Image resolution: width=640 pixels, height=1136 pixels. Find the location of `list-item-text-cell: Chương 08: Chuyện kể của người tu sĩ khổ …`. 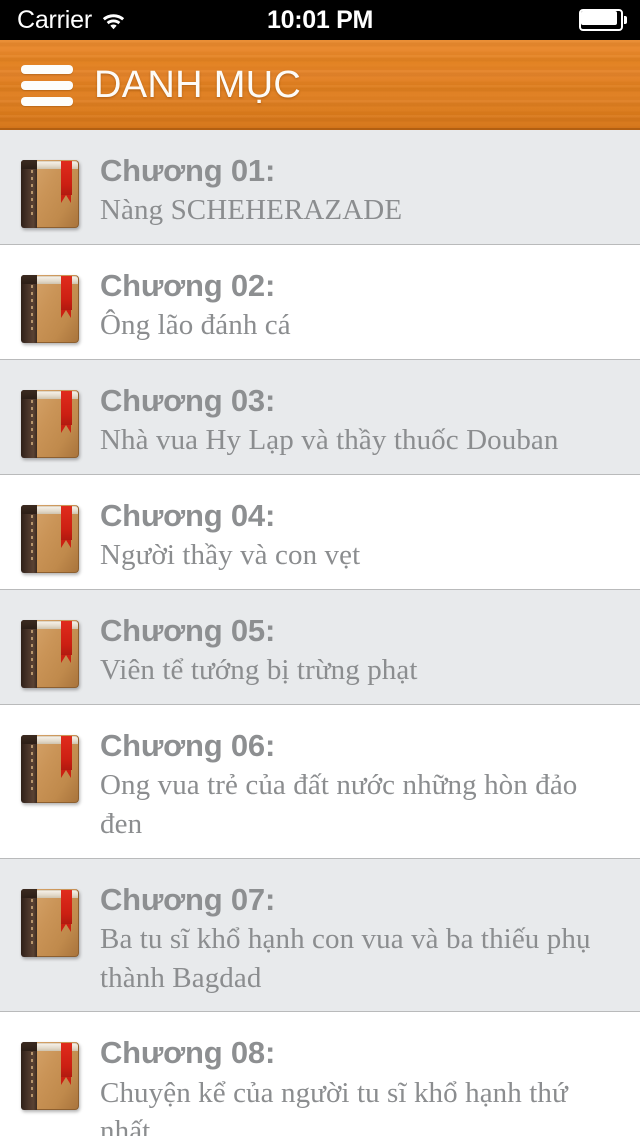

list-item-text-cell: Chương 08: Chuyện kể của người tu sĩ khổ … is located at coordinates (370, 1074).